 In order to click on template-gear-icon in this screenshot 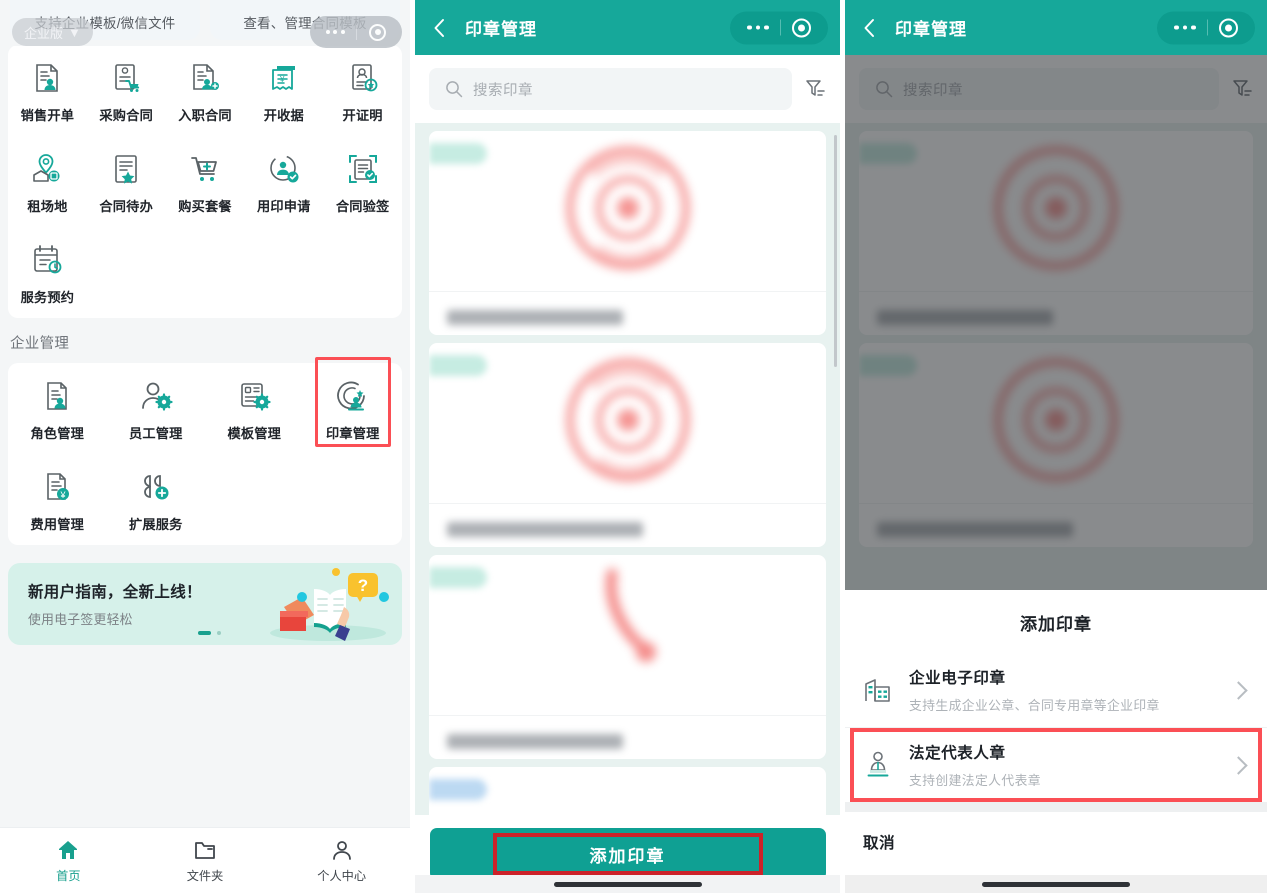, I will do `click(256, 397)`.